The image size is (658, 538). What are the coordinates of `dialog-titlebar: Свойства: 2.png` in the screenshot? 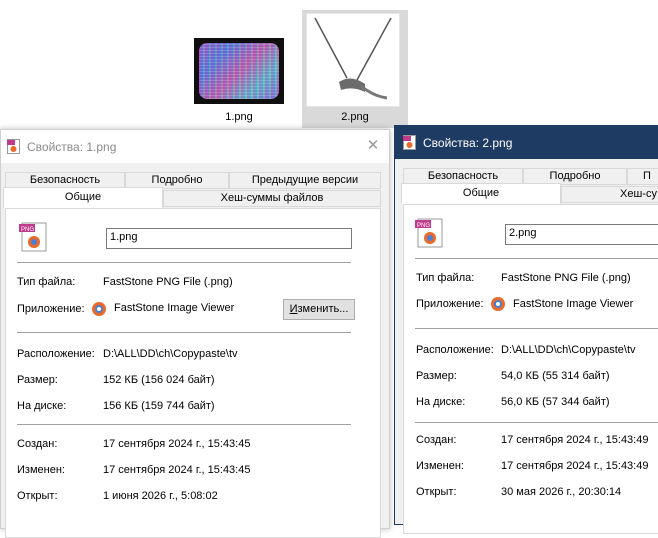 It's located at (526, 142).